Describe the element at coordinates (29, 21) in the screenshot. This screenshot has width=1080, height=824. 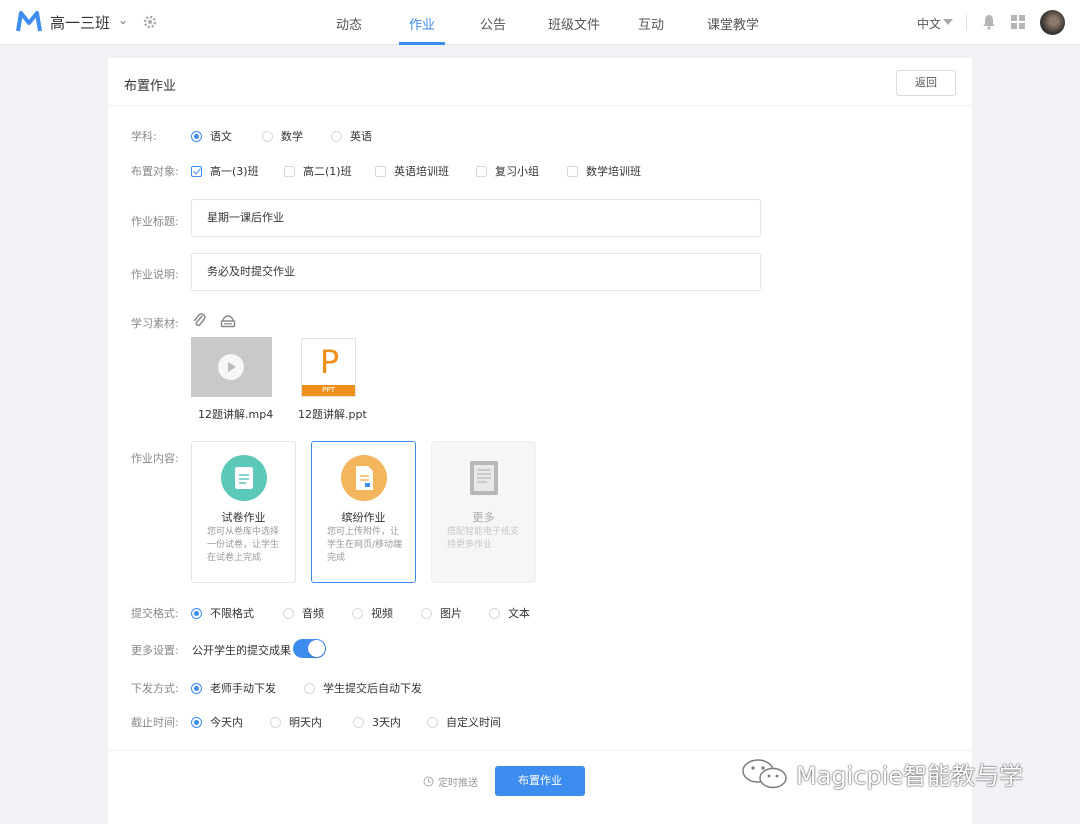
I see `logo-icon` at that location.